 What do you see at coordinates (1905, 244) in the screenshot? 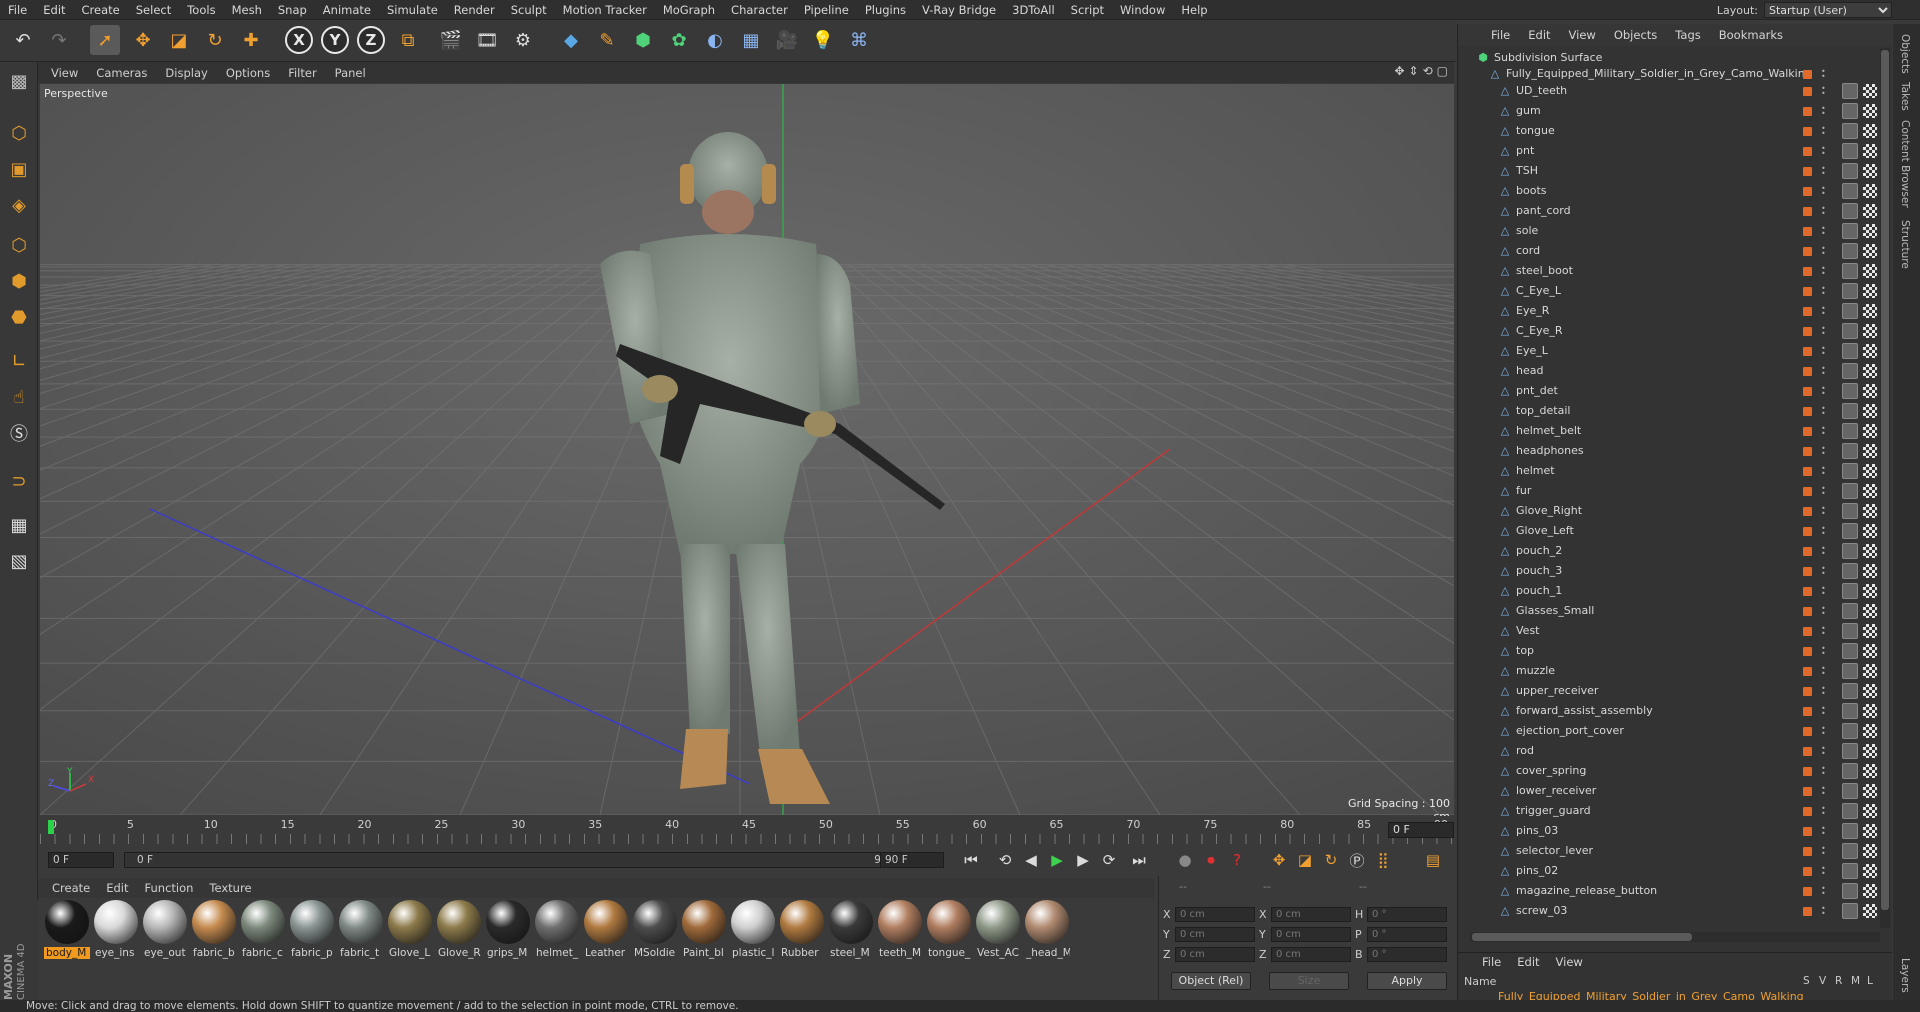
I see `side-tab-structure: Structure` at bounding box center [1905, 244].